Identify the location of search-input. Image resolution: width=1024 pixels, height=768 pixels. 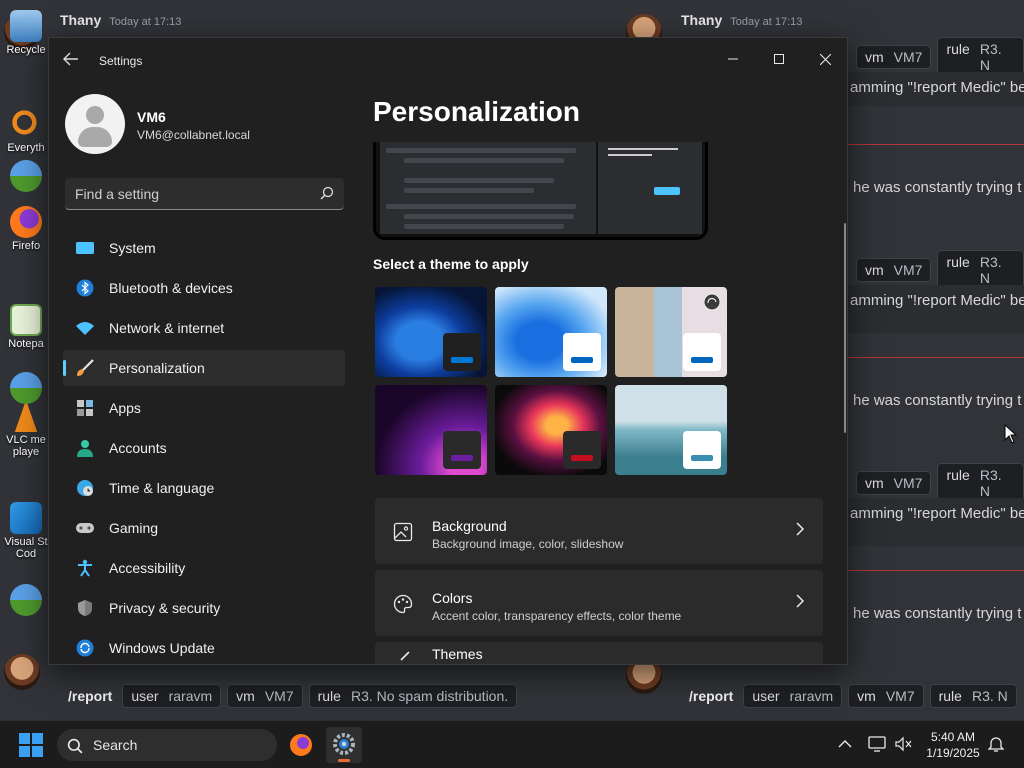
(190, 194).